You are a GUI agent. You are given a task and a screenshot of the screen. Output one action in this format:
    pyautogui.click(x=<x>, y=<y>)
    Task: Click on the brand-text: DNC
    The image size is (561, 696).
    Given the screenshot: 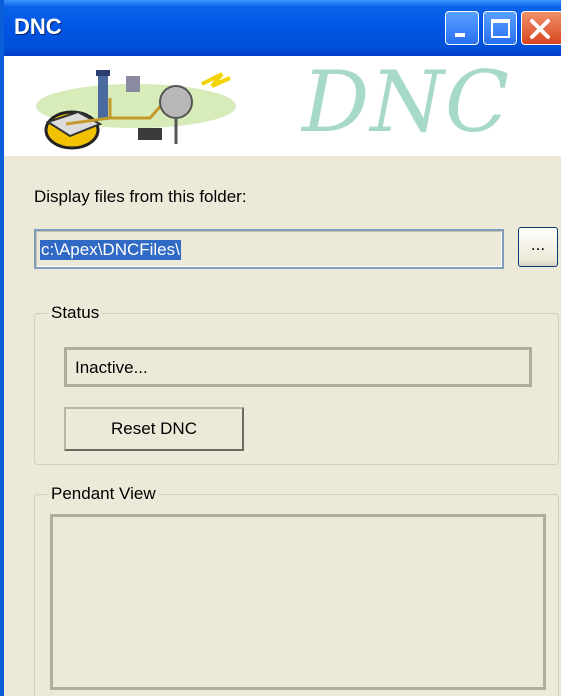 What is the action you would take?
    pyautogui.click(x=406, y=102)
    